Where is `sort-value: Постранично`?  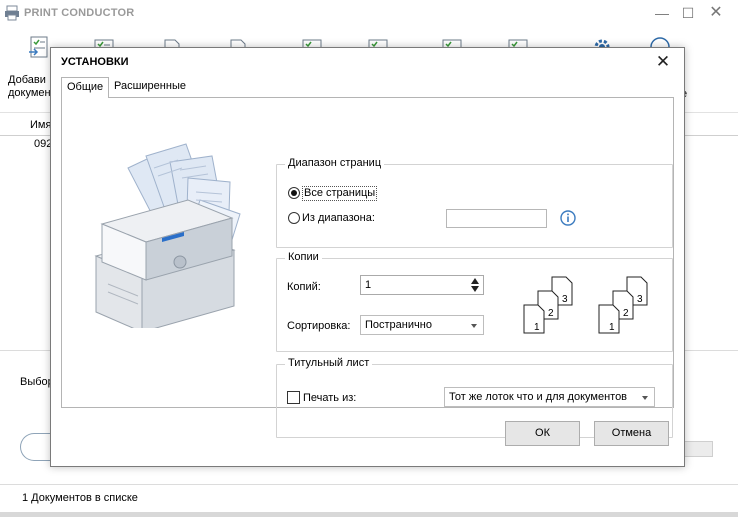 sort-value: Постранично is located at coordinates (398, 325).